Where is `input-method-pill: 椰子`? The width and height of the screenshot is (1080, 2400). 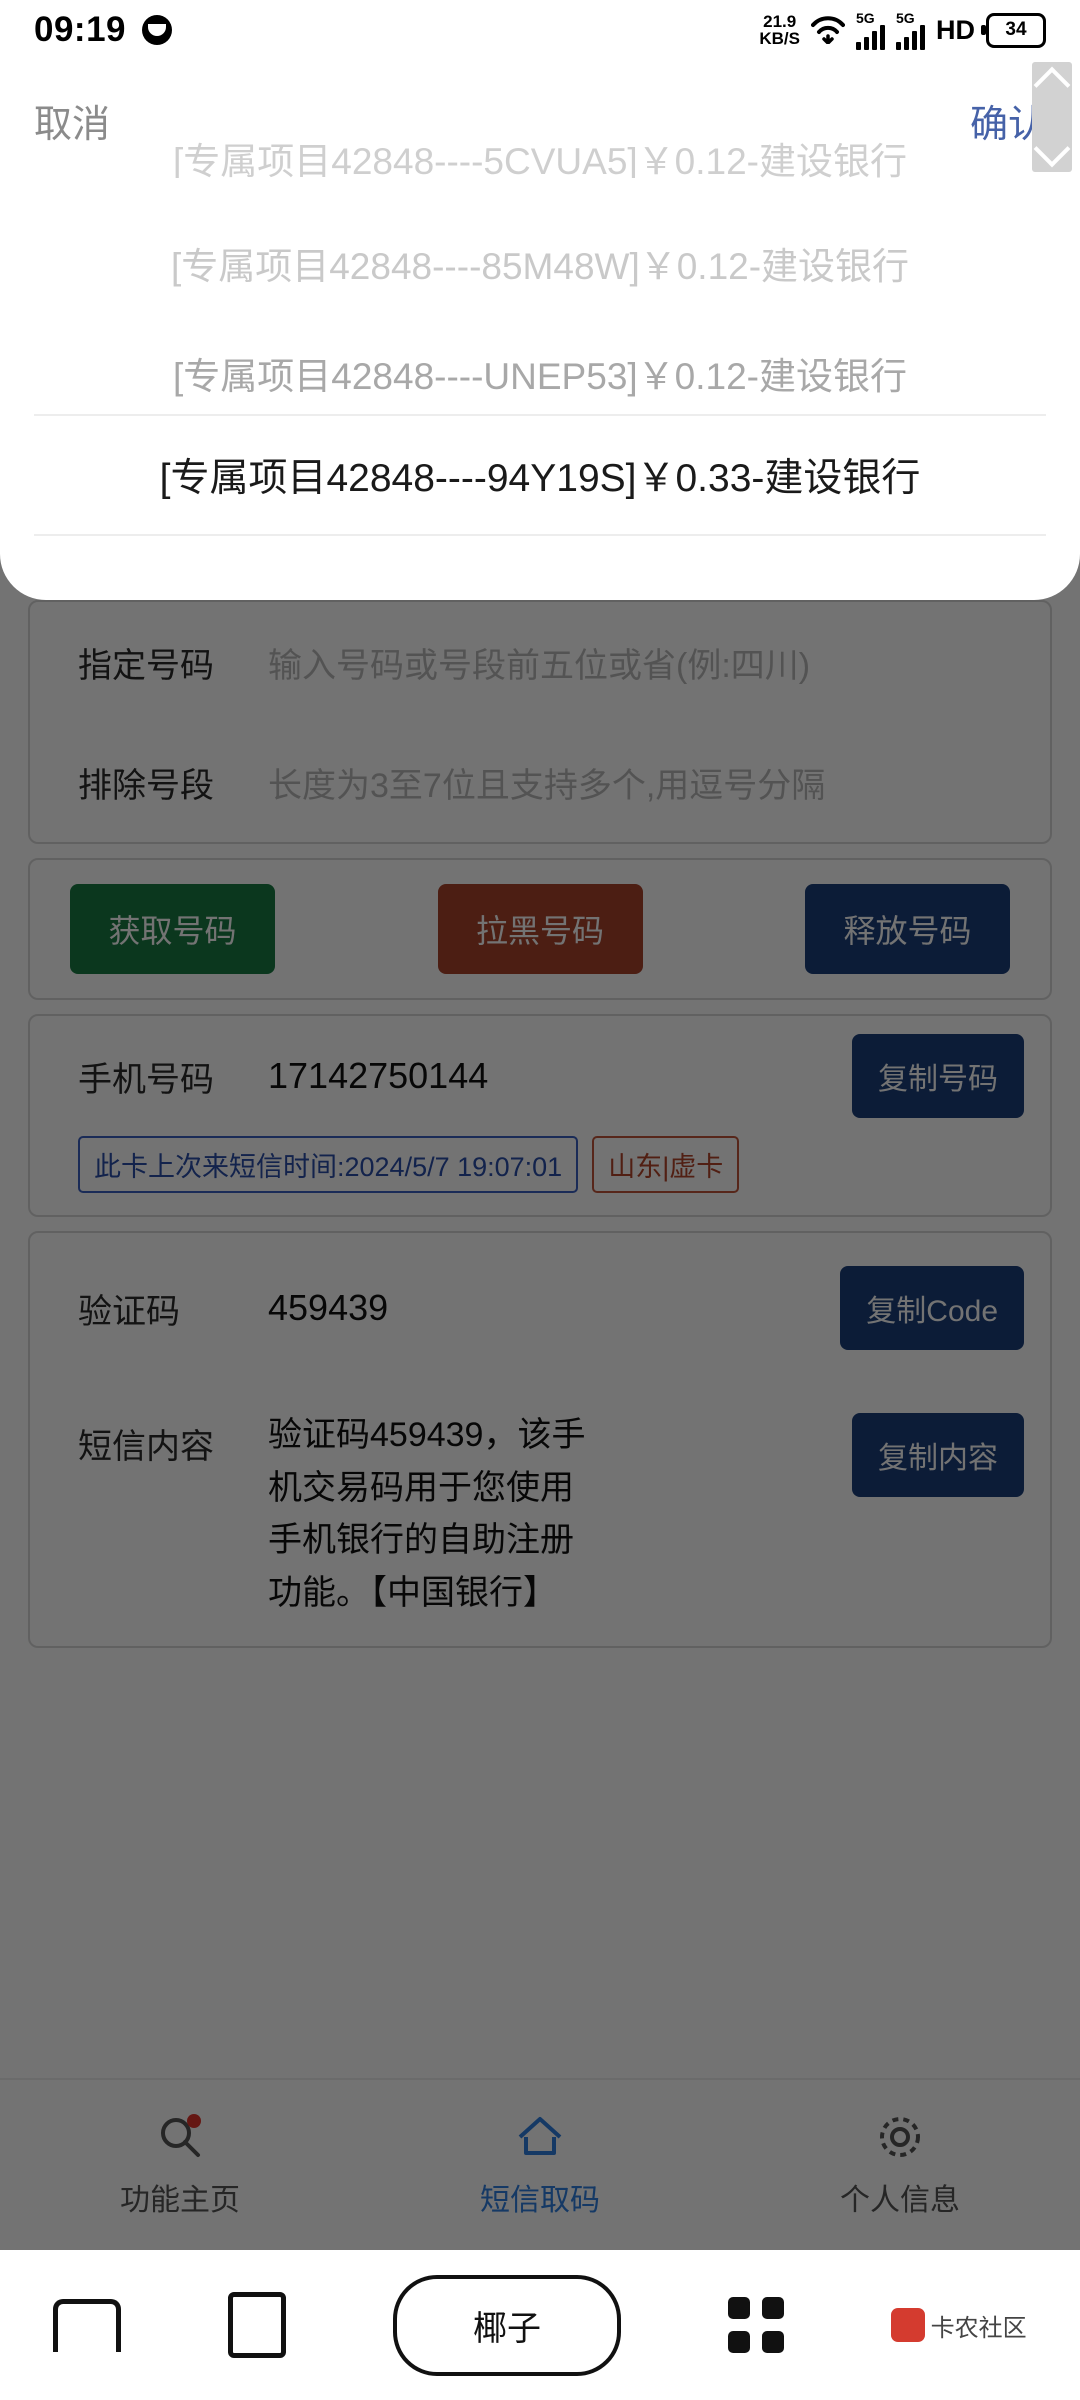
input-method-pill: 椰子 is located at coordinates (506, 2325).